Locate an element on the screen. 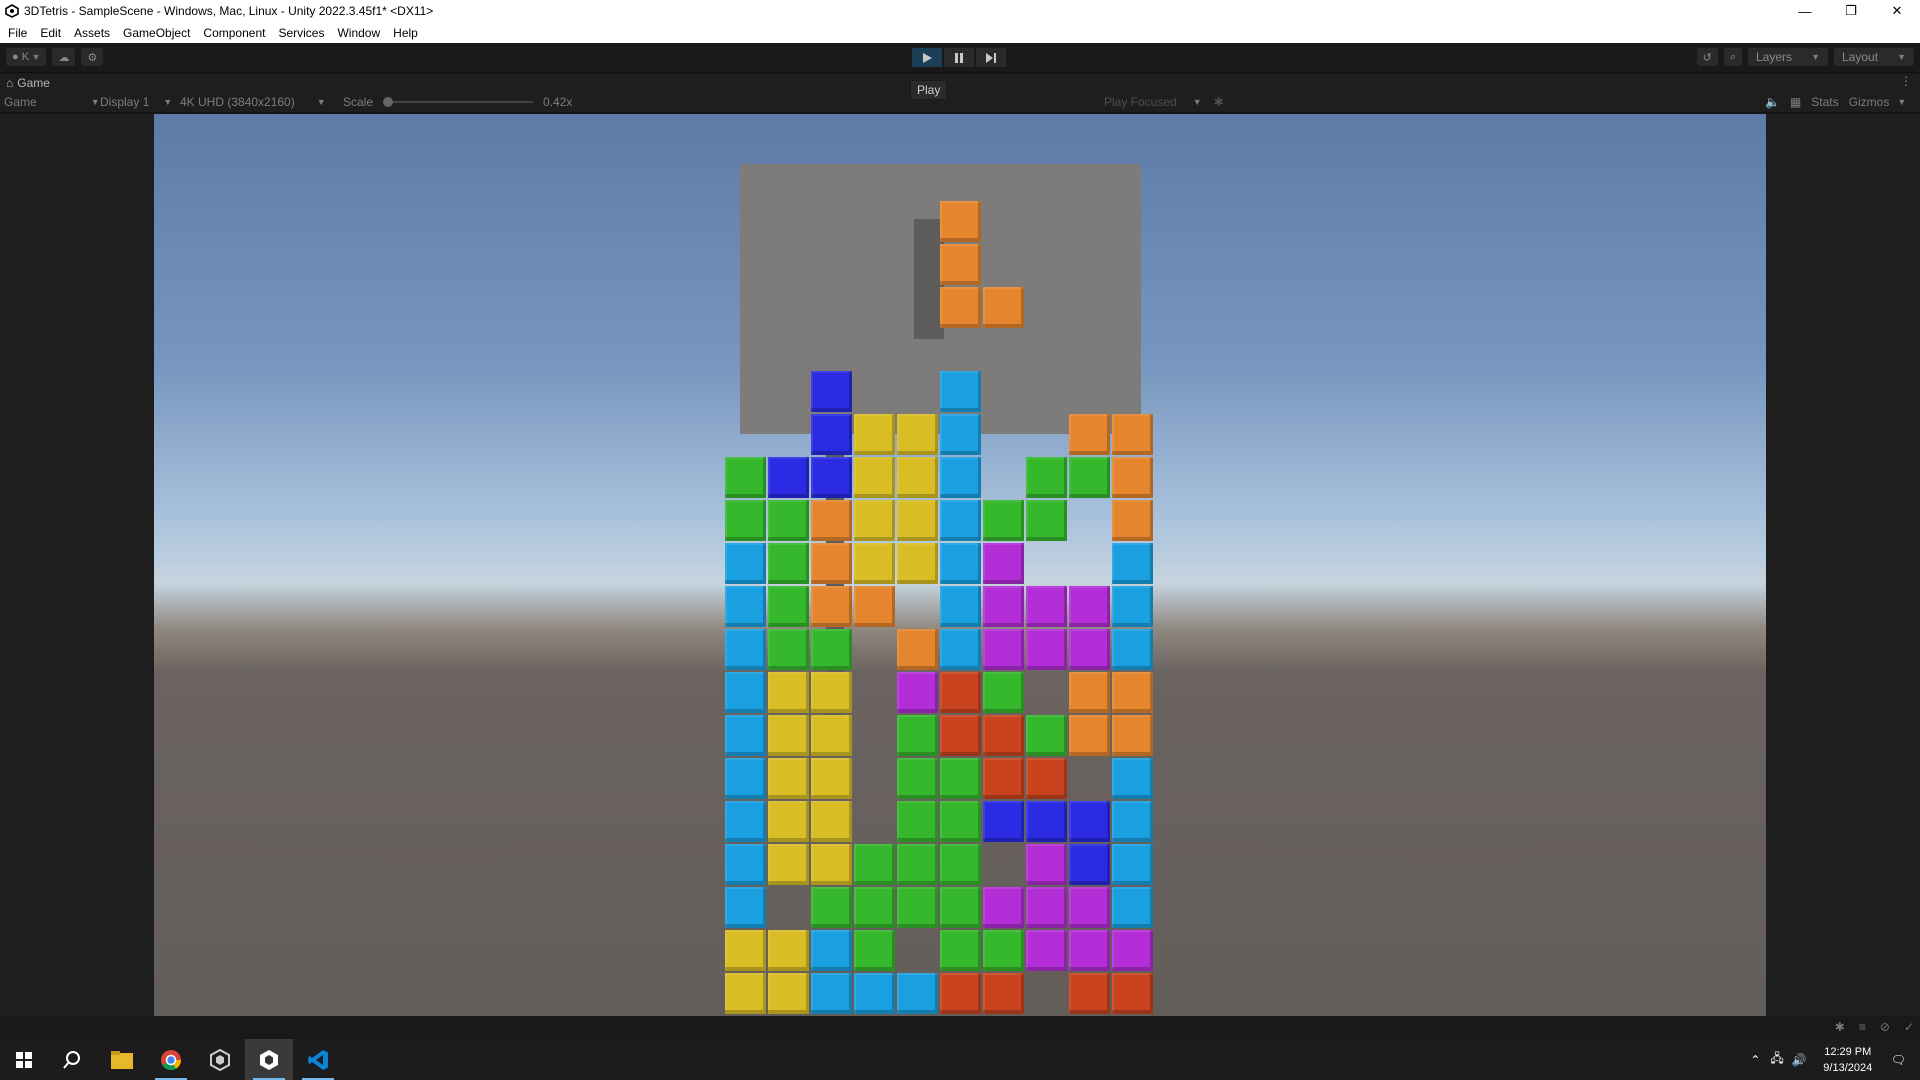  unity-editor-icon is located at coordinates (269, 1059).